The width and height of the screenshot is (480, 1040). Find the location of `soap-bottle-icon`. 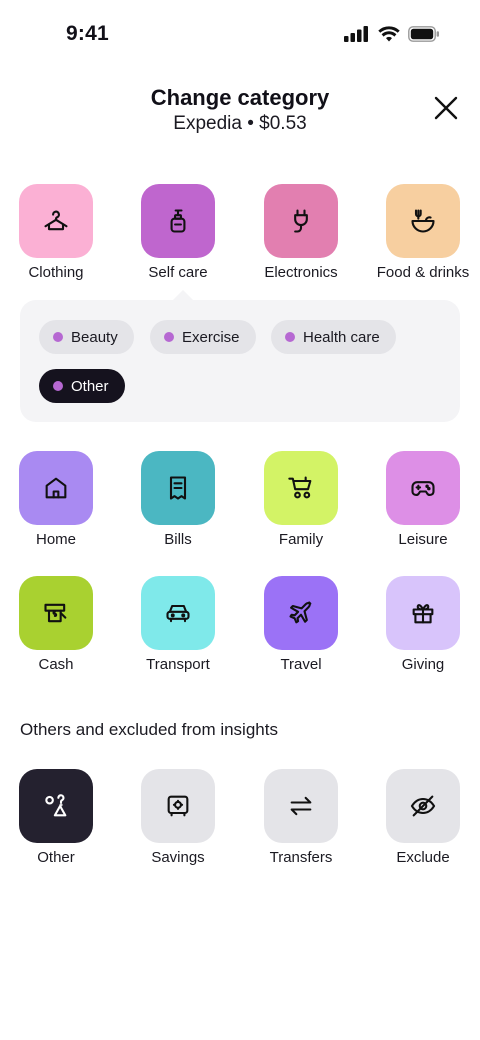

soap-bottle-icon is located at coordinates (178, 221).